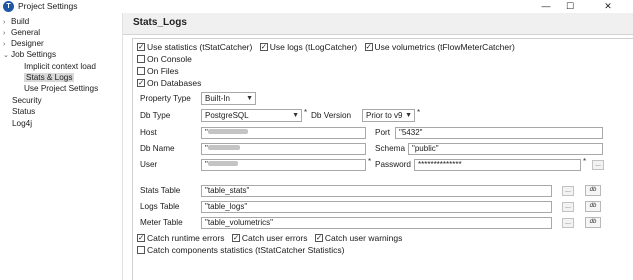 The height and width of the screenshot is (280, 633). I want to click on tree-item-job-settings: ⌄ Job Settings, so click(29, 54).